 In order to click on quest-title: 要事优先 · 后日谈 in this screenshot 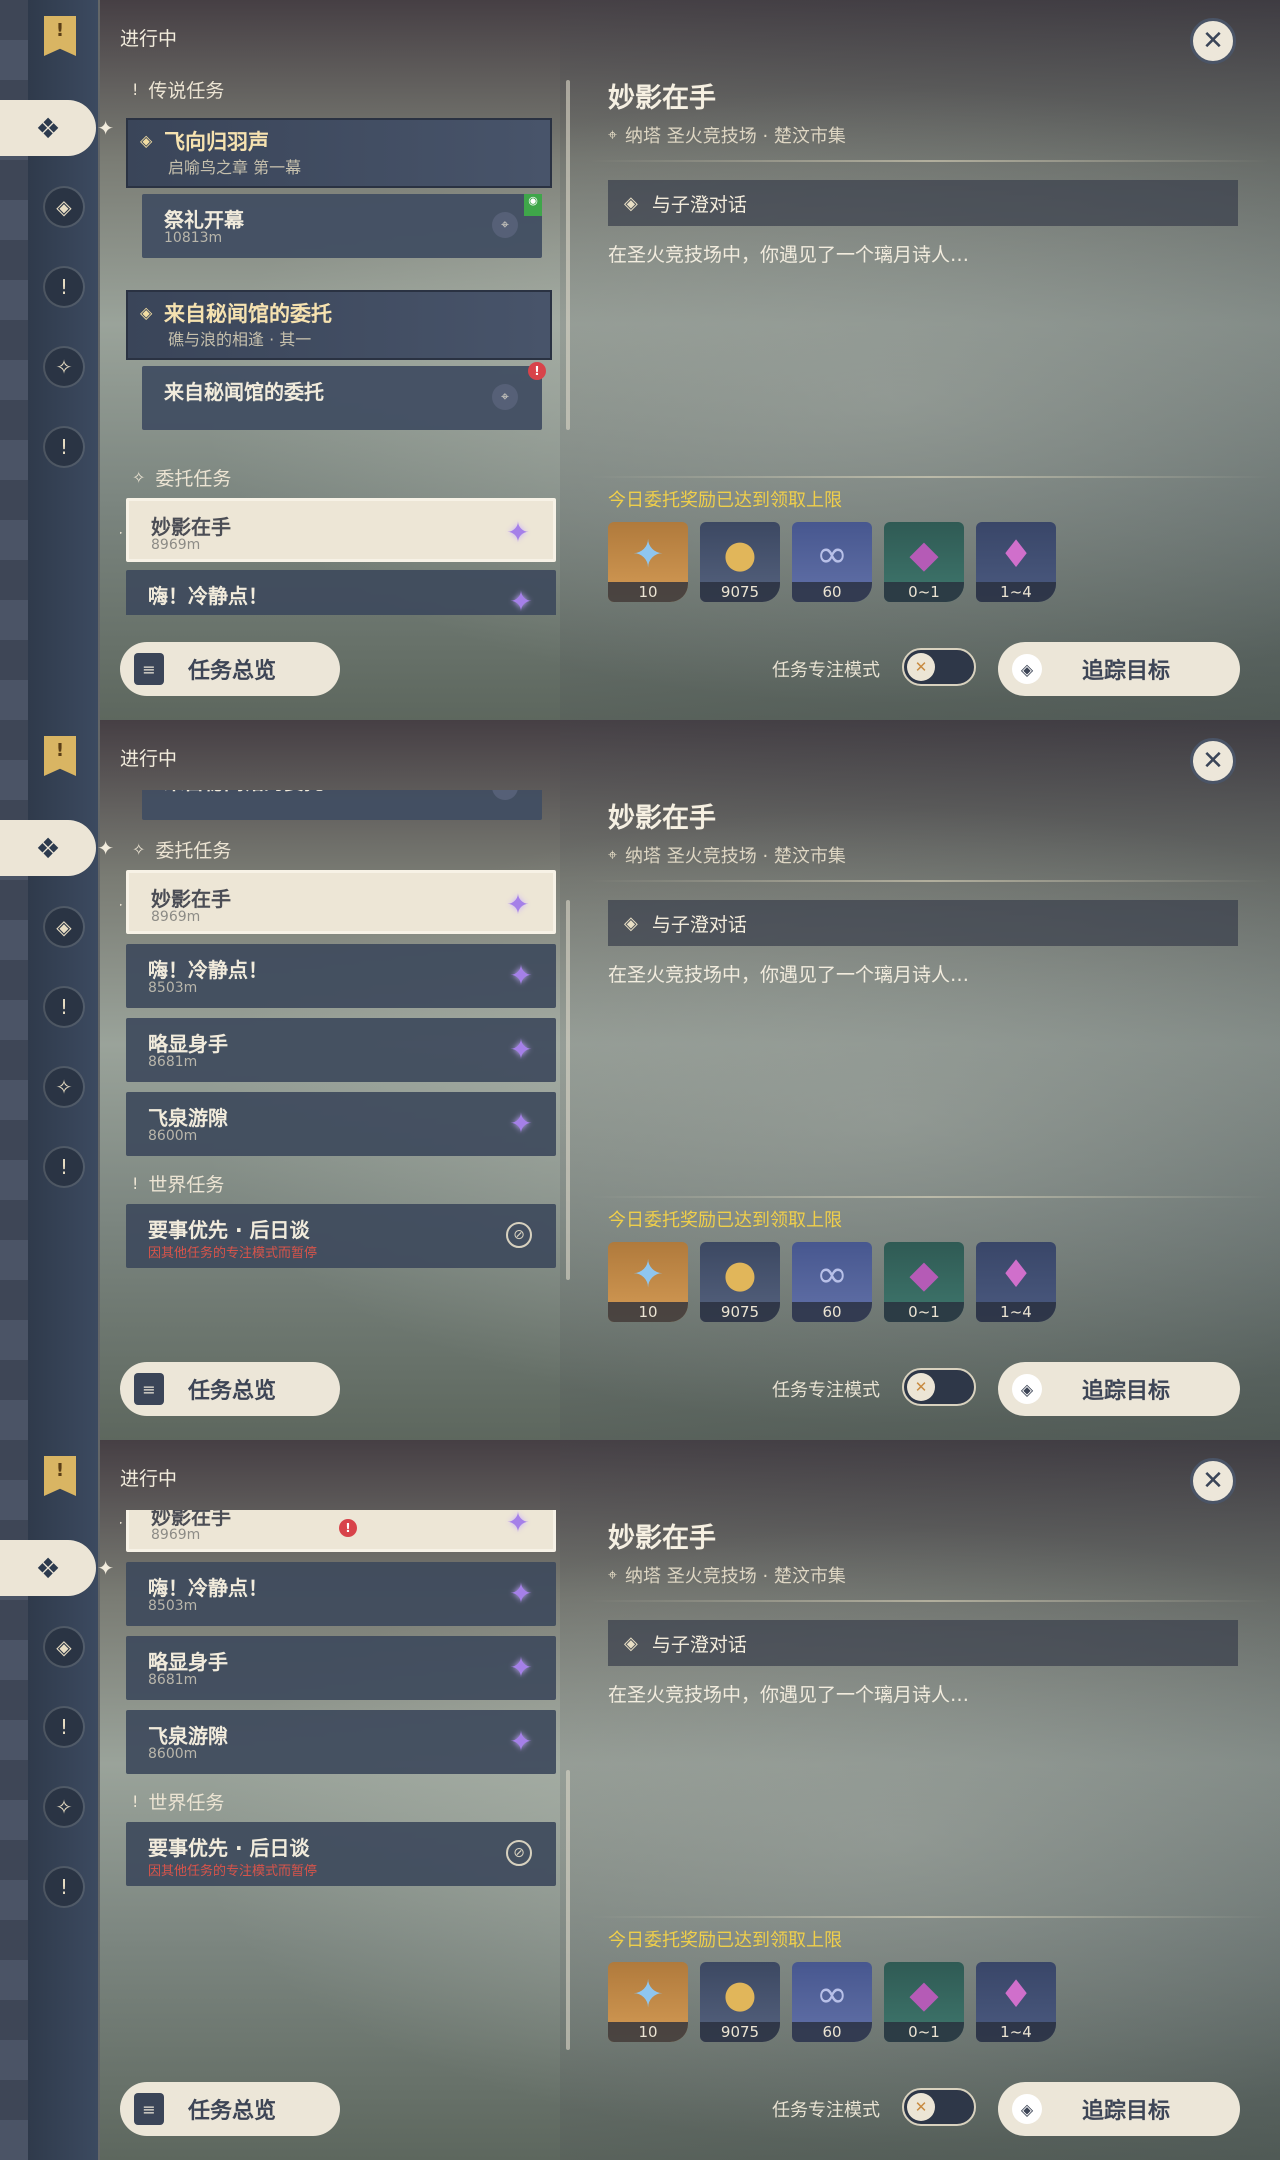, I will do `click(229, 1848)`.